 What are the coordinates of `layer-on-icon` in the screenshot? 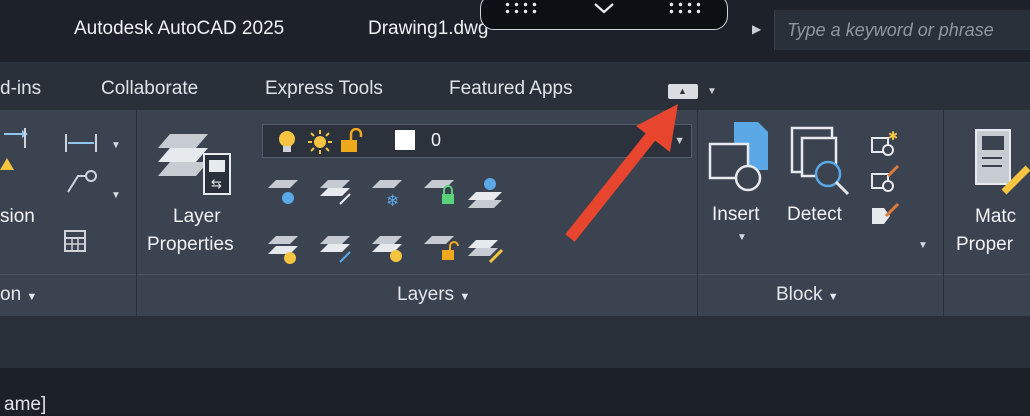 It's located at (283, 250).